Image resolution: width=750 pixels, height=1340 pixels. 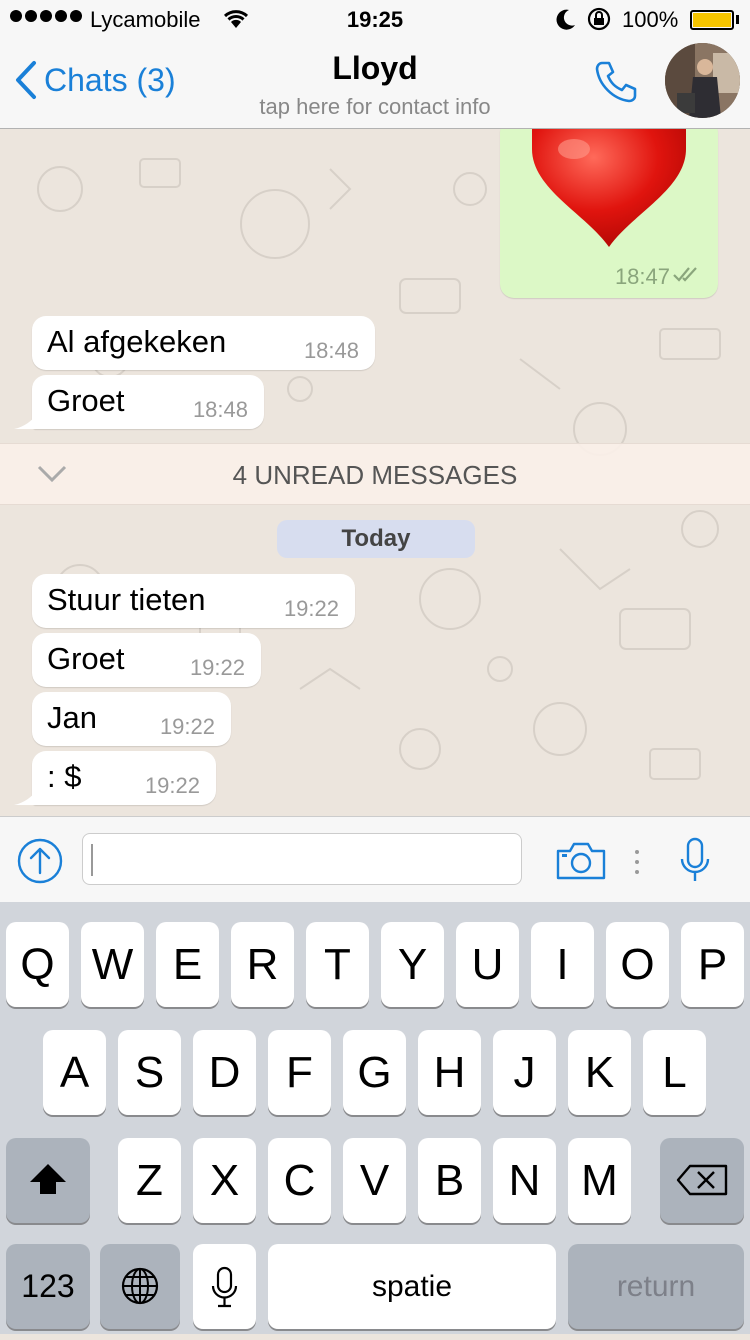 What do you see at coordinates (374, 1072) in the screenshot?
I see `key-g: G` at bounding box center [374, 1072].